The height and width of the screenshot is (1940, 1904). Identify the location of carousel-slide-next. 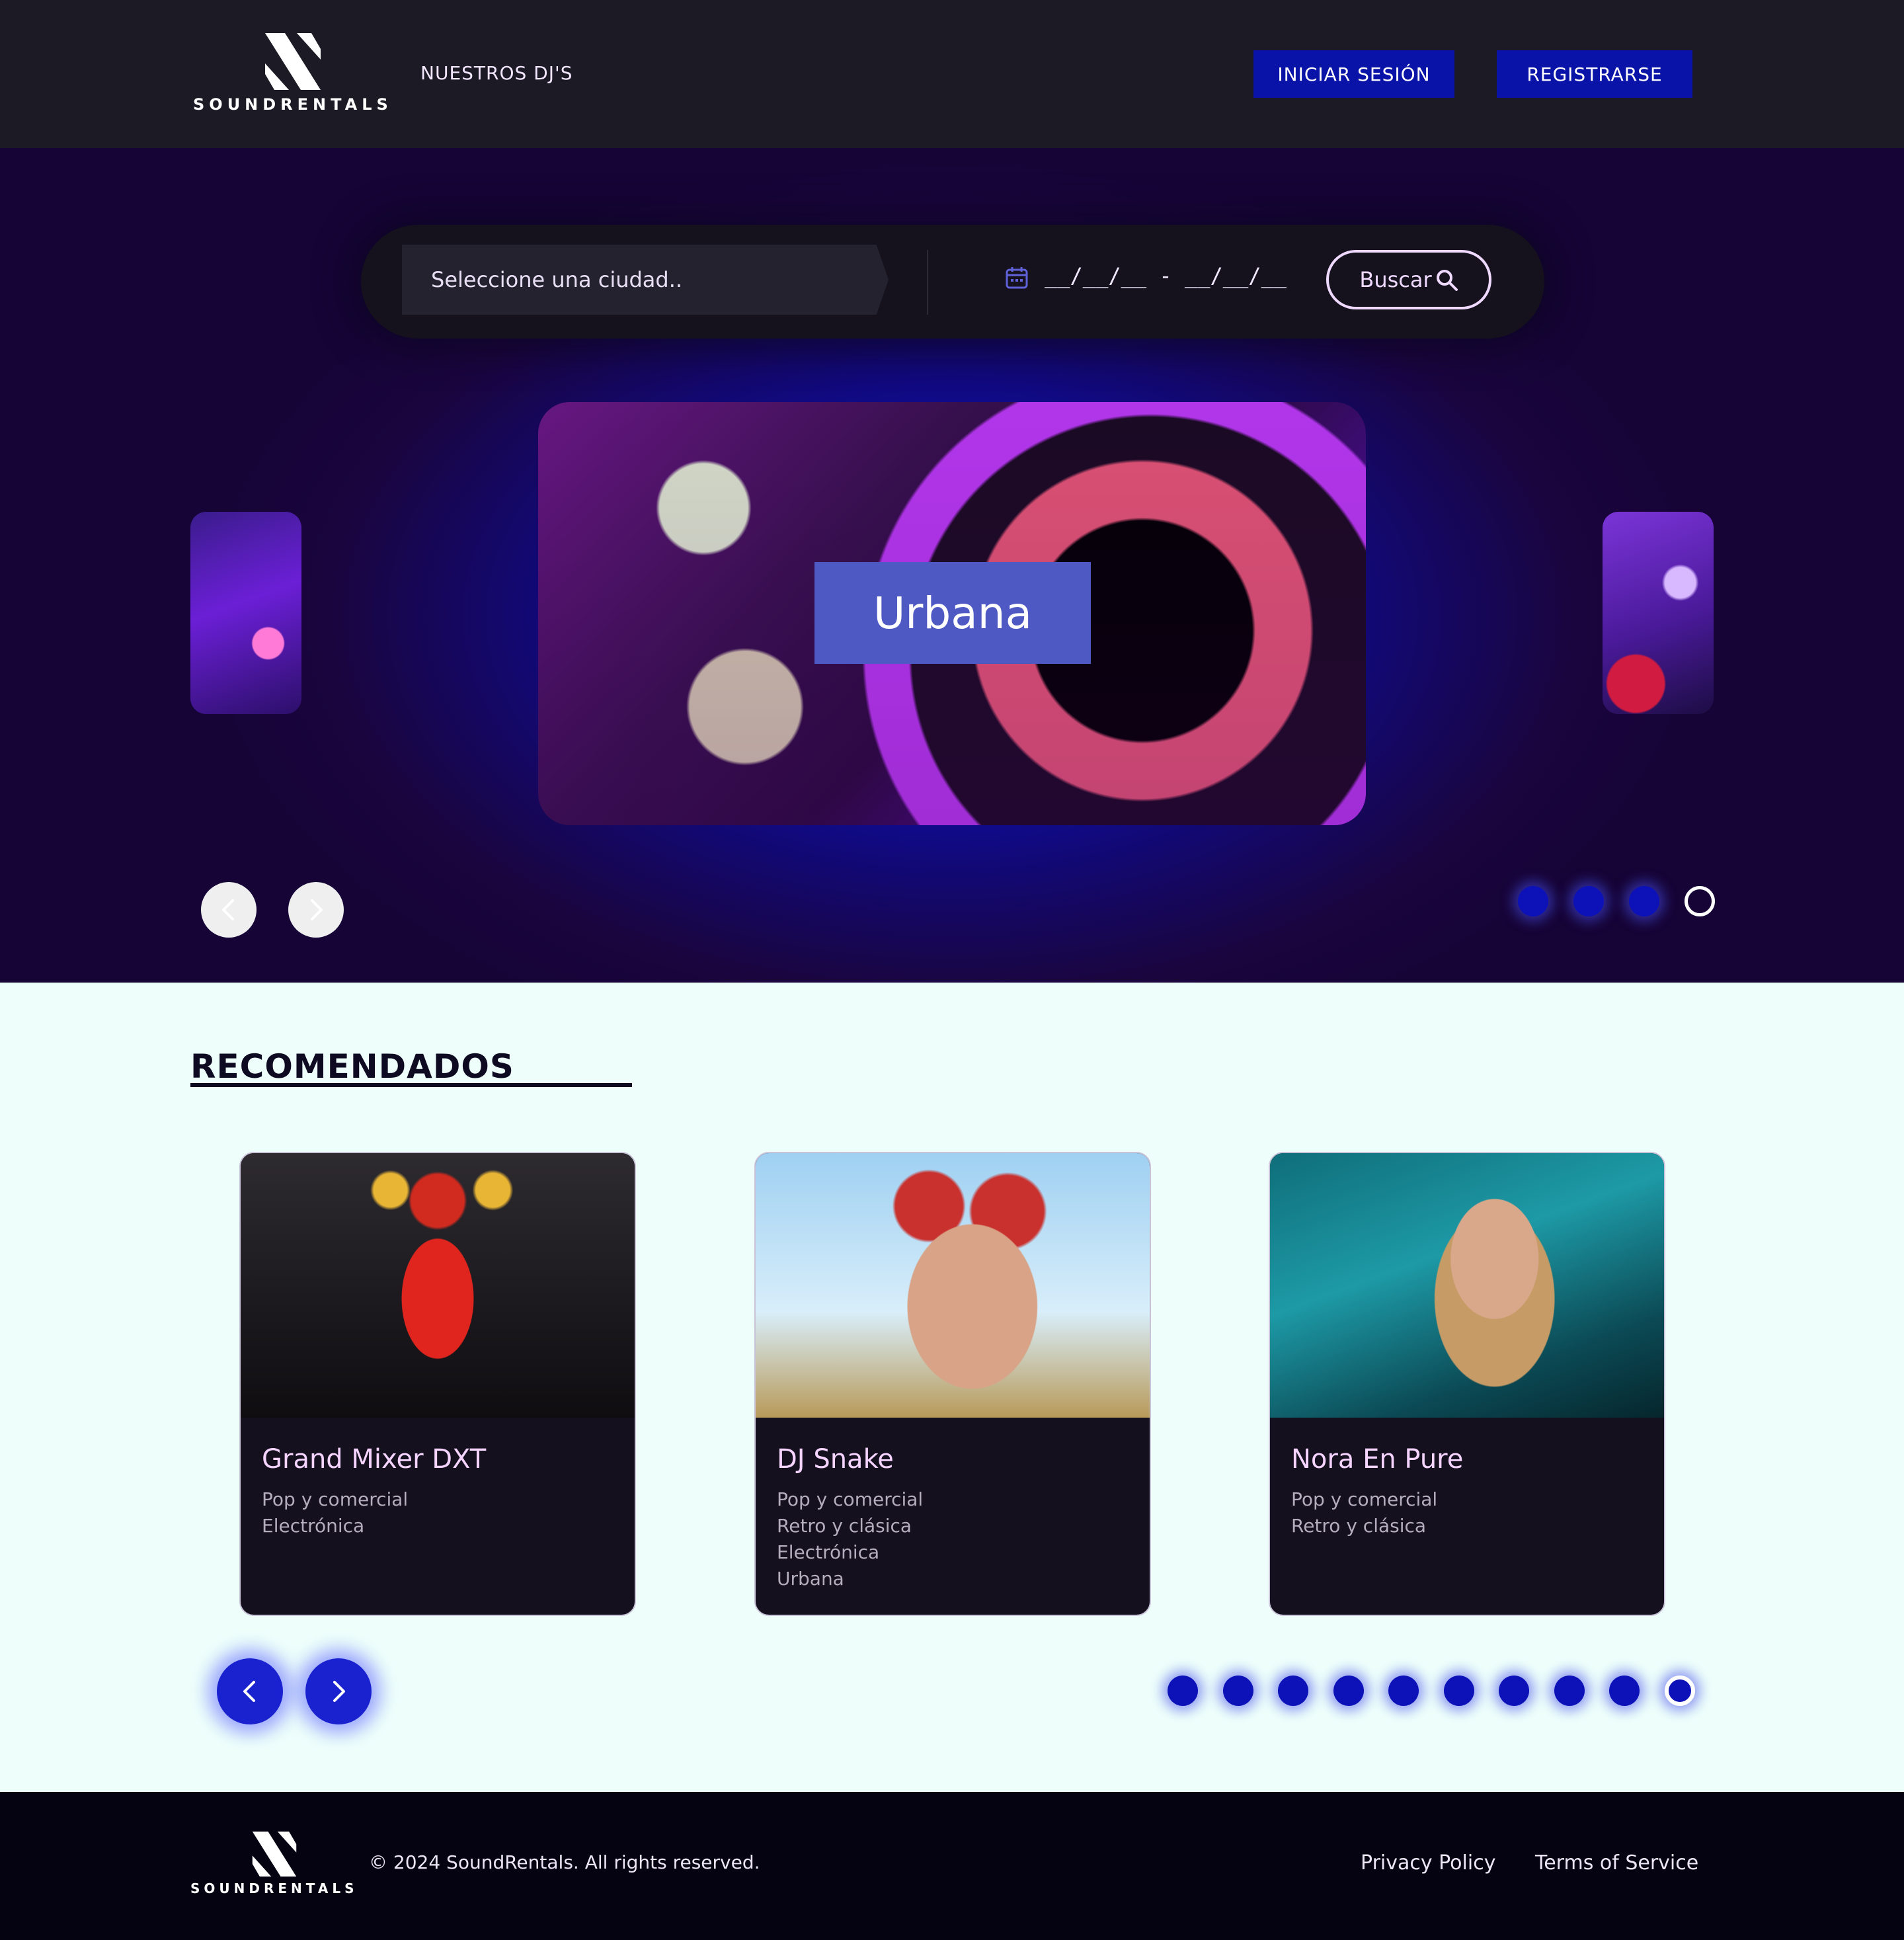
(1658, 613).